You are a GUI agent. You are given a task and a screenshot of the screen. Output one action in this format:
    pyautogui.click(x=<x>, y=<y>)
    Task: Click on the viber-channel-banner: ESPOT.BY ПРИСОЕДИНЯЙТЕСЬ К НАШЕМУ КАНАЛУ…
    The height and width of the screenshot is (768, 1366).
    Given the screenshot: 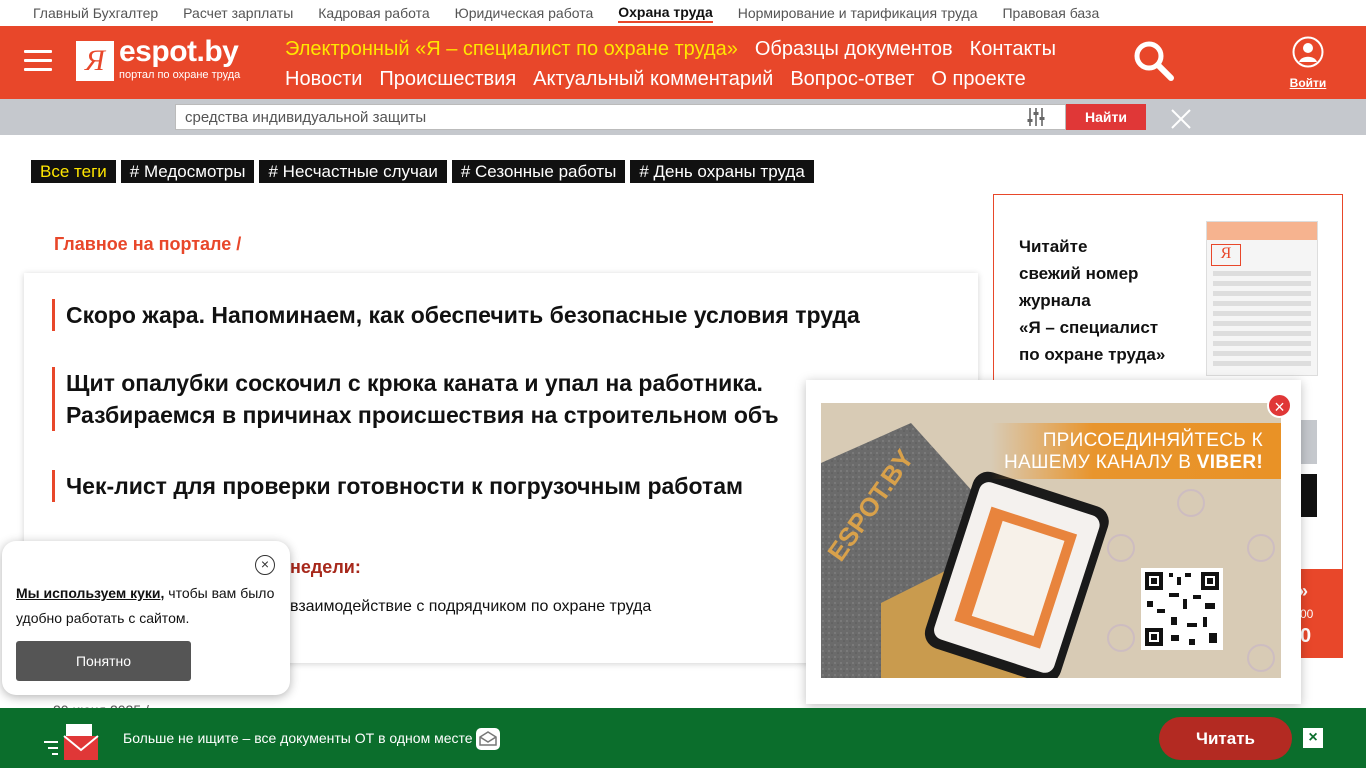 What is the action you would take?
    pyautogui.click(x=1051, y=540)
    